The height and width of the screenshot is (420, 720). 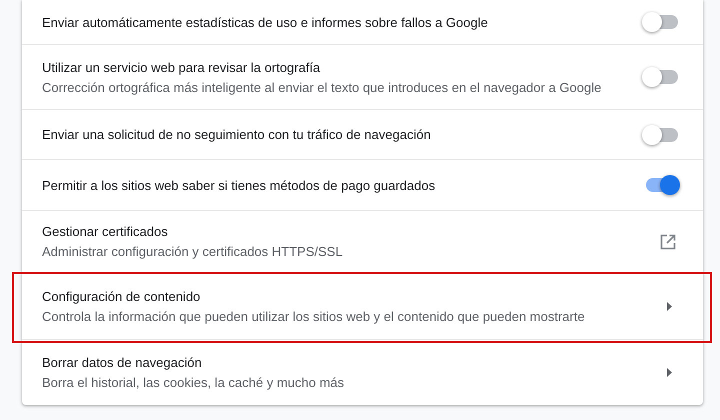 What do you see at coordinates (239, 185) in the screenshot?
I see `setting-title: Permitir a los sitios web saber si tienes métodos de pago guardados` at bounding box center [239, 185].